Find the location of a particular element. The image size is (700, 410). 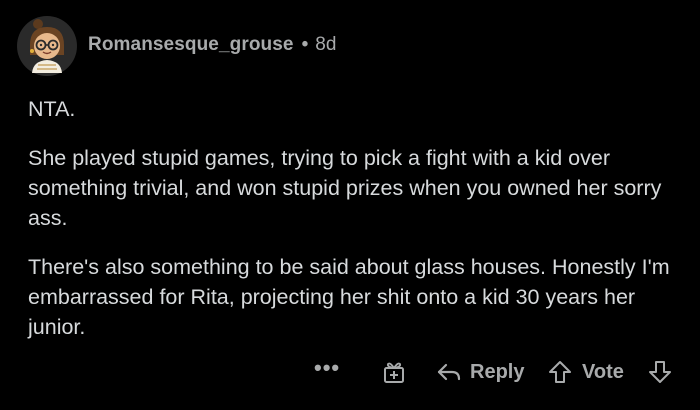

upvote-button: Vote is located at coordinates (586, 372).